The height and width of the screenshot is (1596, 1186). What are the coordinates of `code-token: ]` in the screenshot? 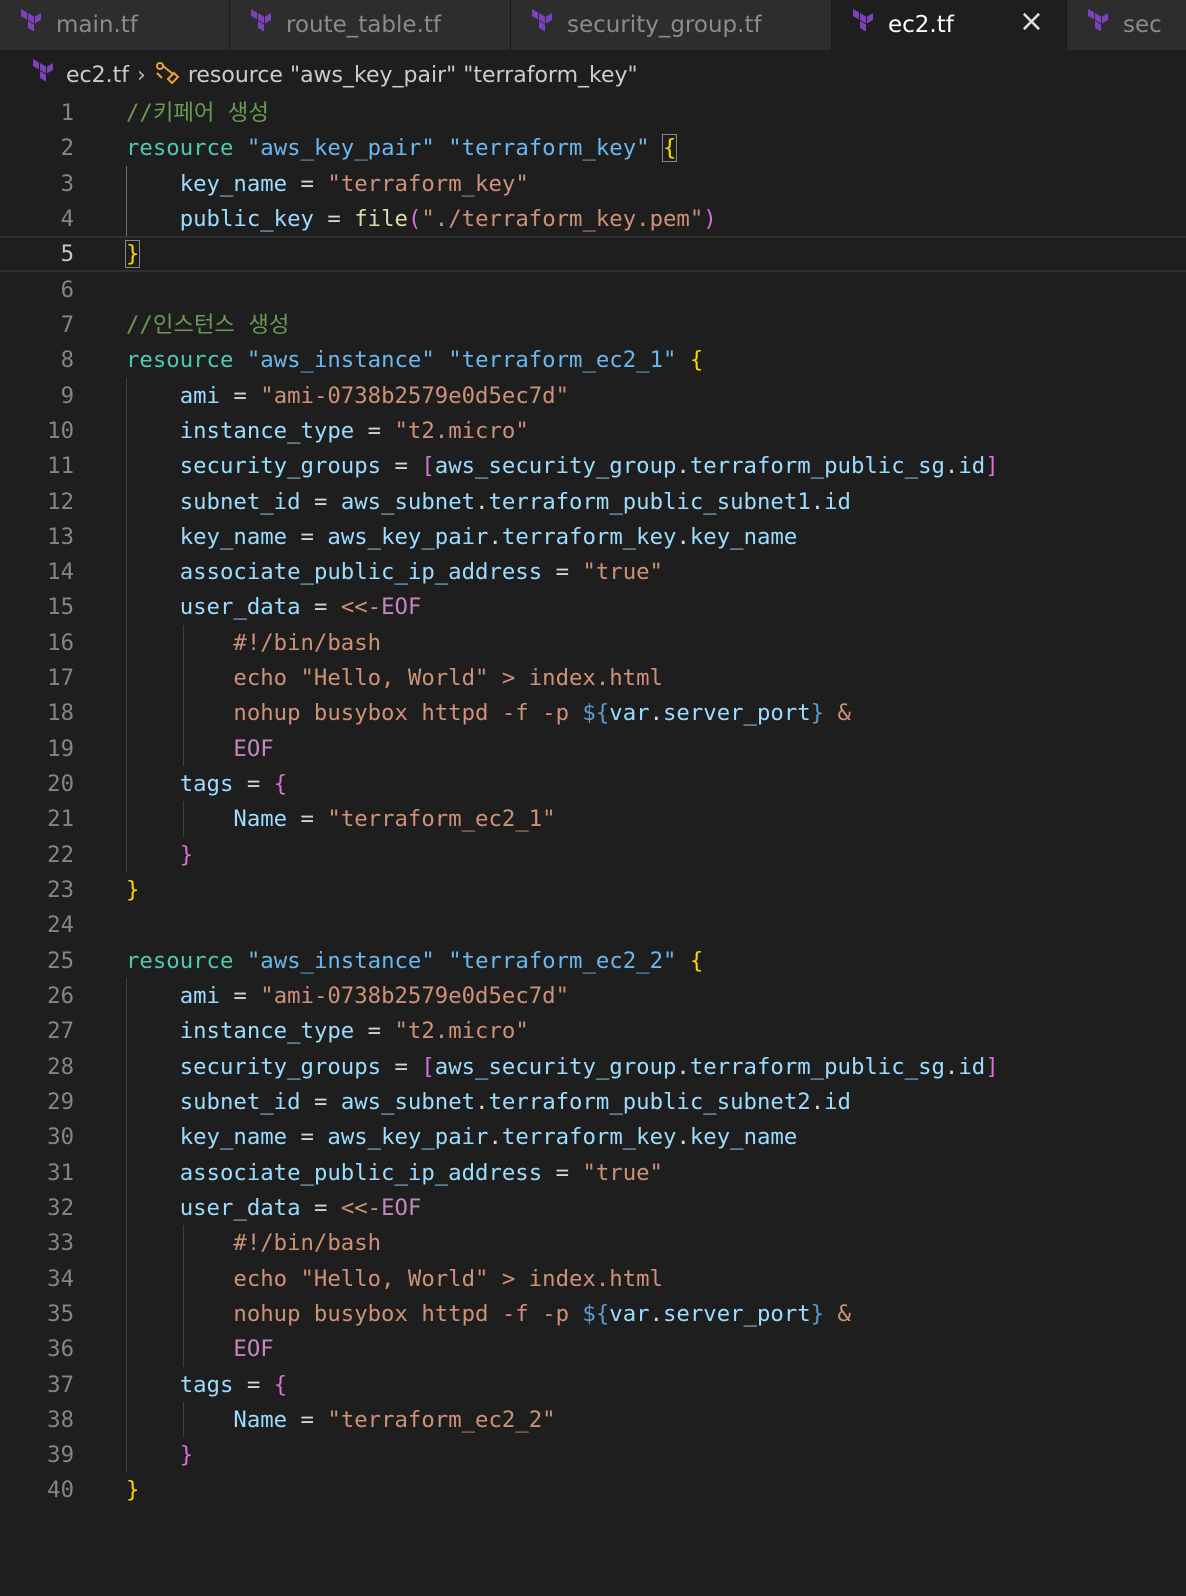 It's located at (992, 466).